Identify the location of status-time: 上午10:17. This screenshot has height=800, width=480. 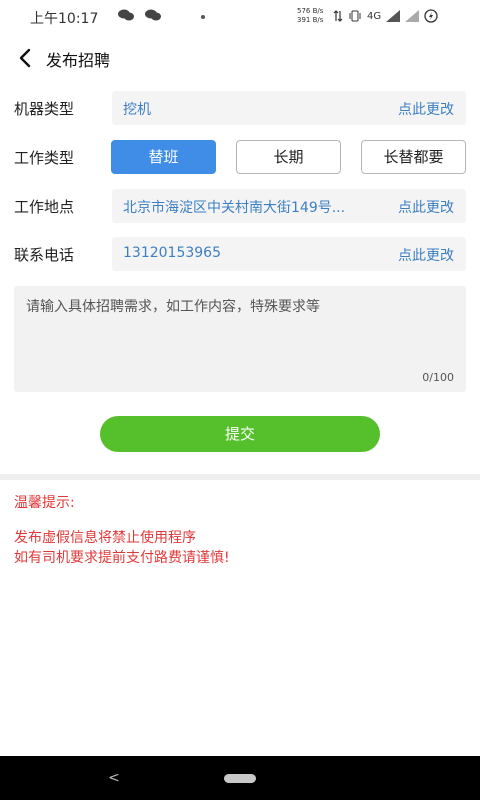
(64, 19).